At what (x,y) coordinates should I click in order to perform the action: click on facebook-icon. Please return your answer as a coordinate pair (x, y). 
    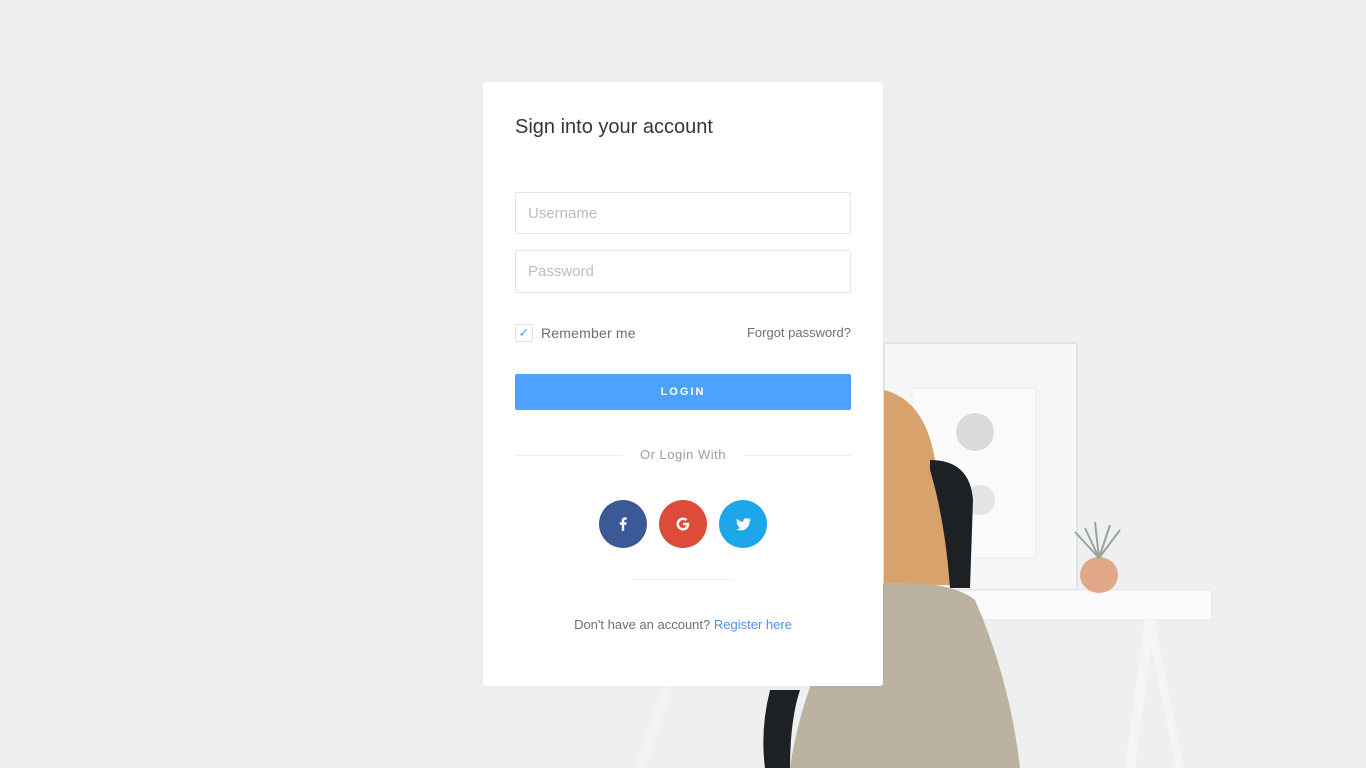
    Looking at the image, I should click on (623, 524).